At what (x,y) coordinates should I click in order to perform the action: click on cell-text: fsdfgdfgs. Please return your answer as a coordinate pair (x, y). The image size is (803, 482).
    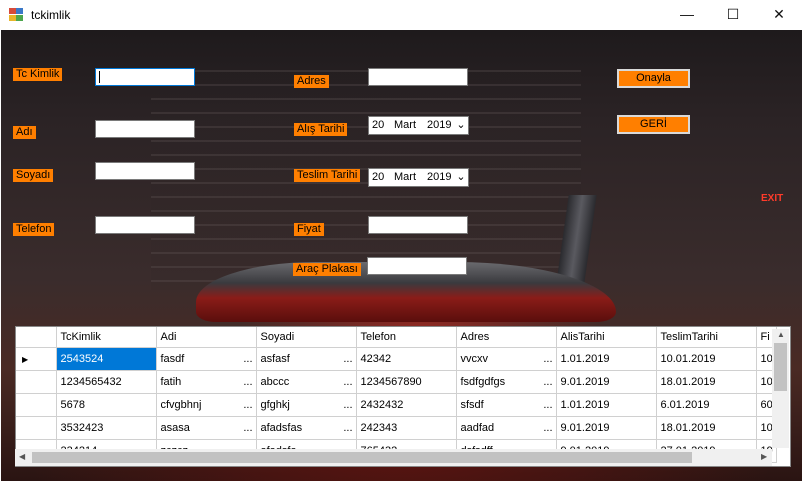
    Looking at the image, I should click on (483, 382).